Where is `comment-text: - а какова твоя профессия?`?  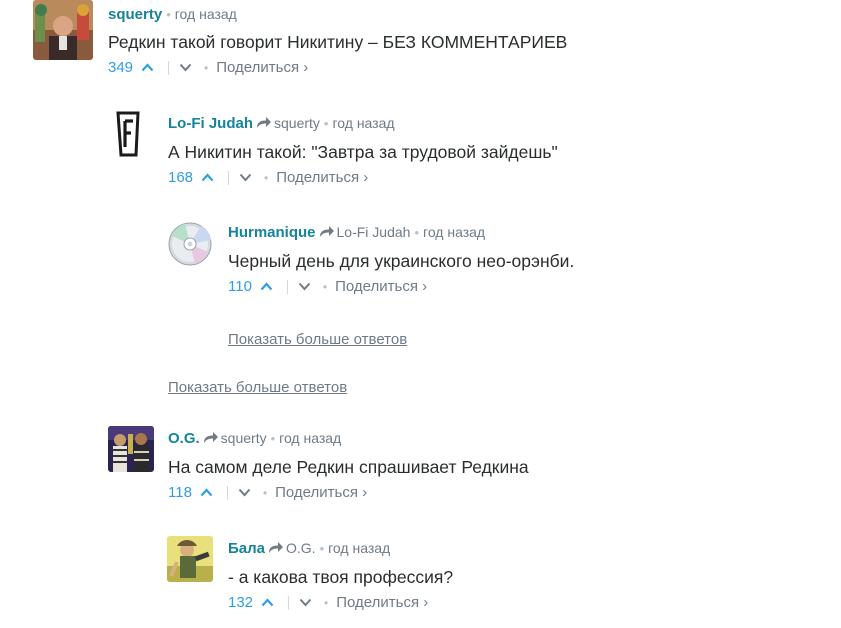 comment-text: - а какова твоя профессия? is located at coordinates (341, 577).